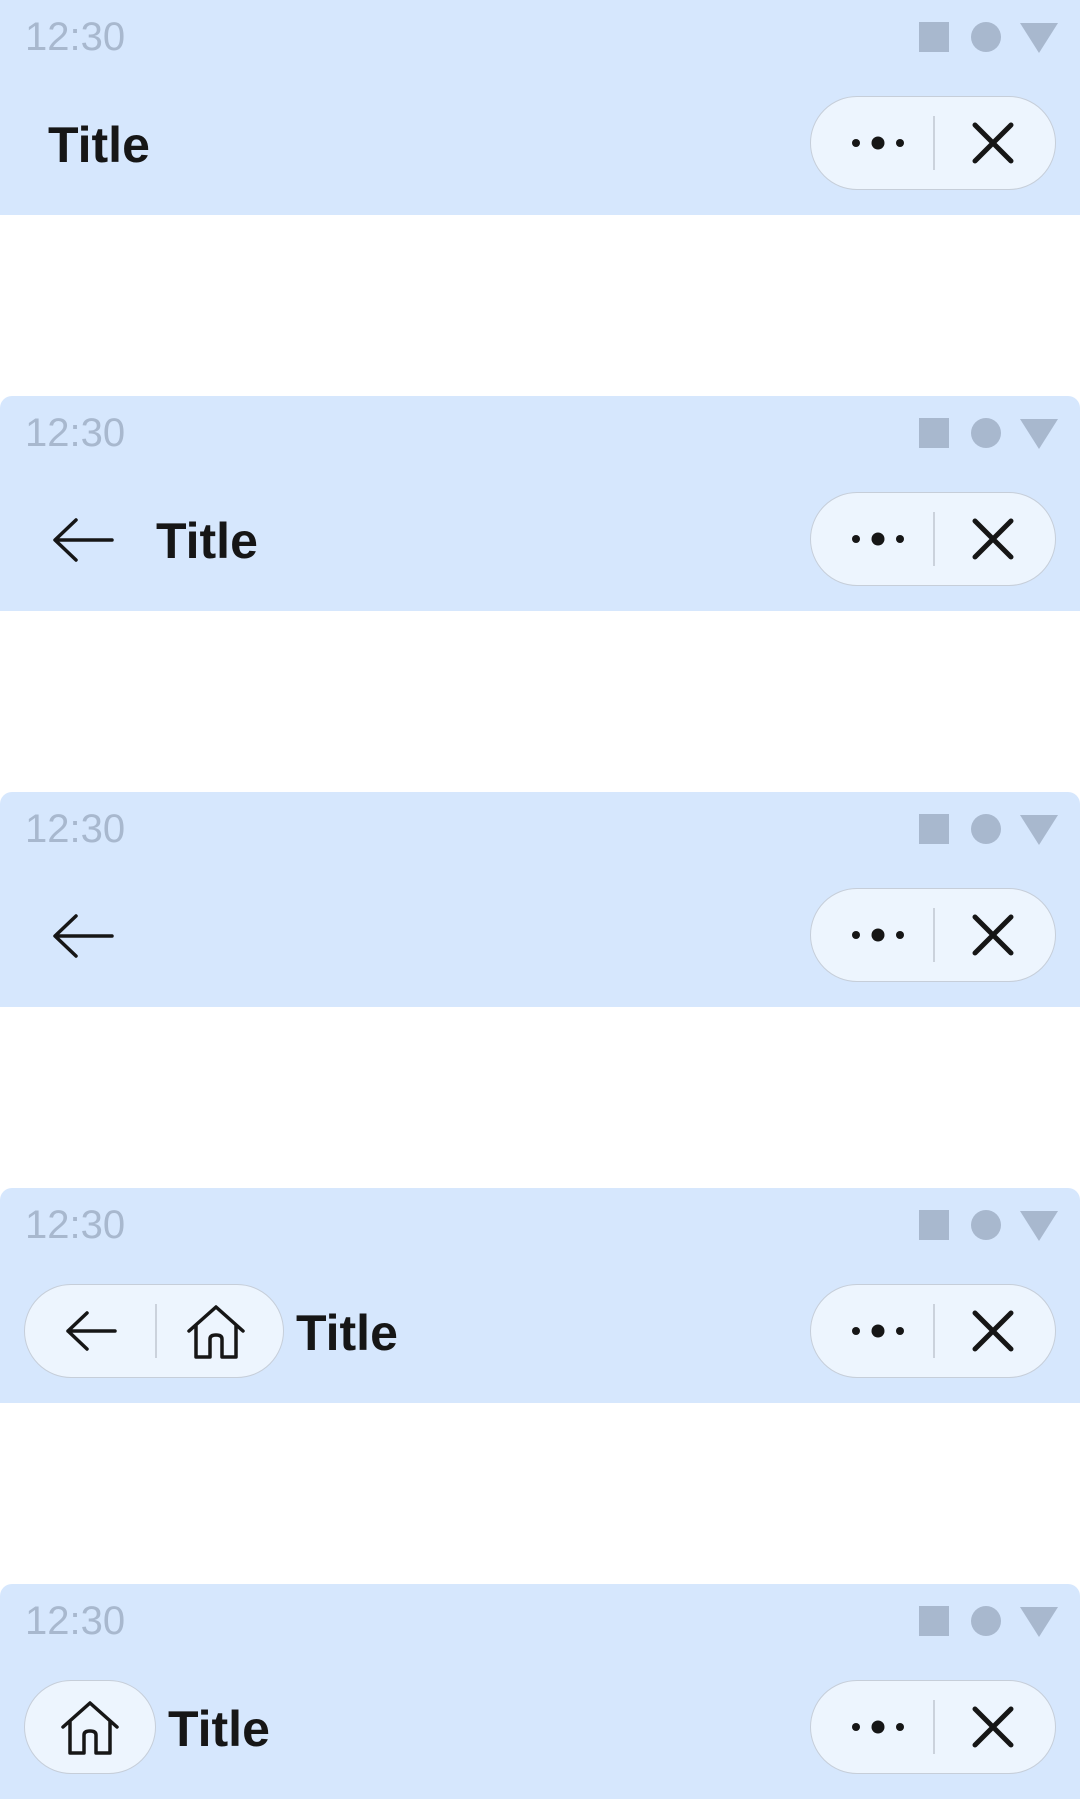 This screenshot has width=1080, height=1800. I want to click on navigation-capsule, so click(154, 1331).